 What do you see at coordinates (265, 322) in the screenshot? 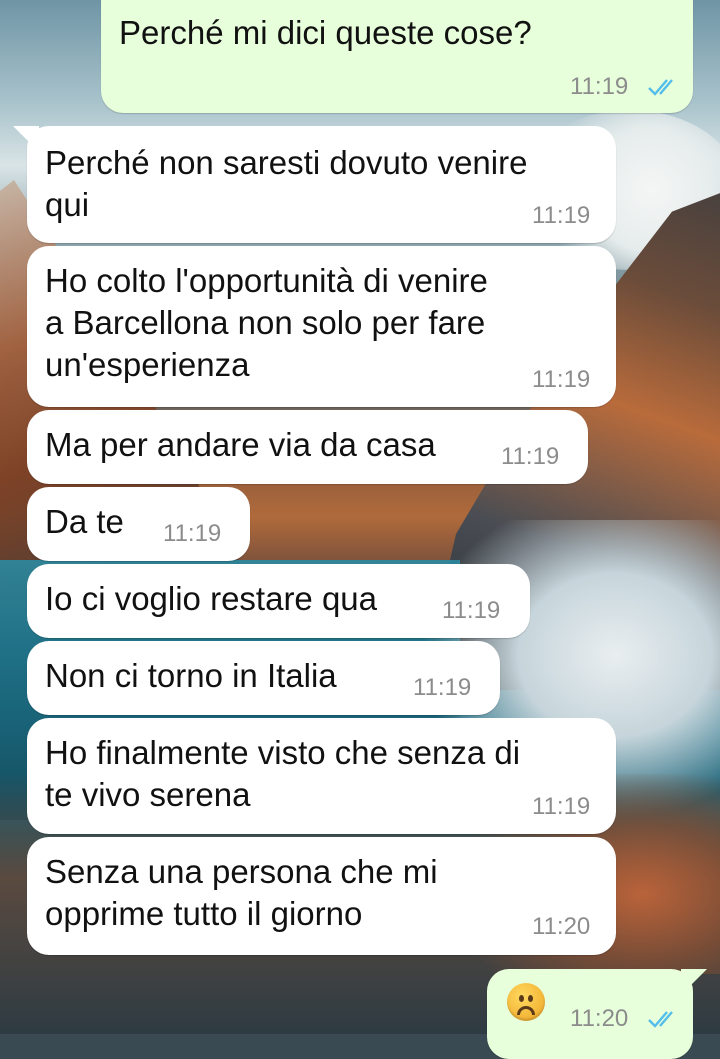
I see `message-text-line: a Barcellona non solo per fare` at bounding box center [265, 322].